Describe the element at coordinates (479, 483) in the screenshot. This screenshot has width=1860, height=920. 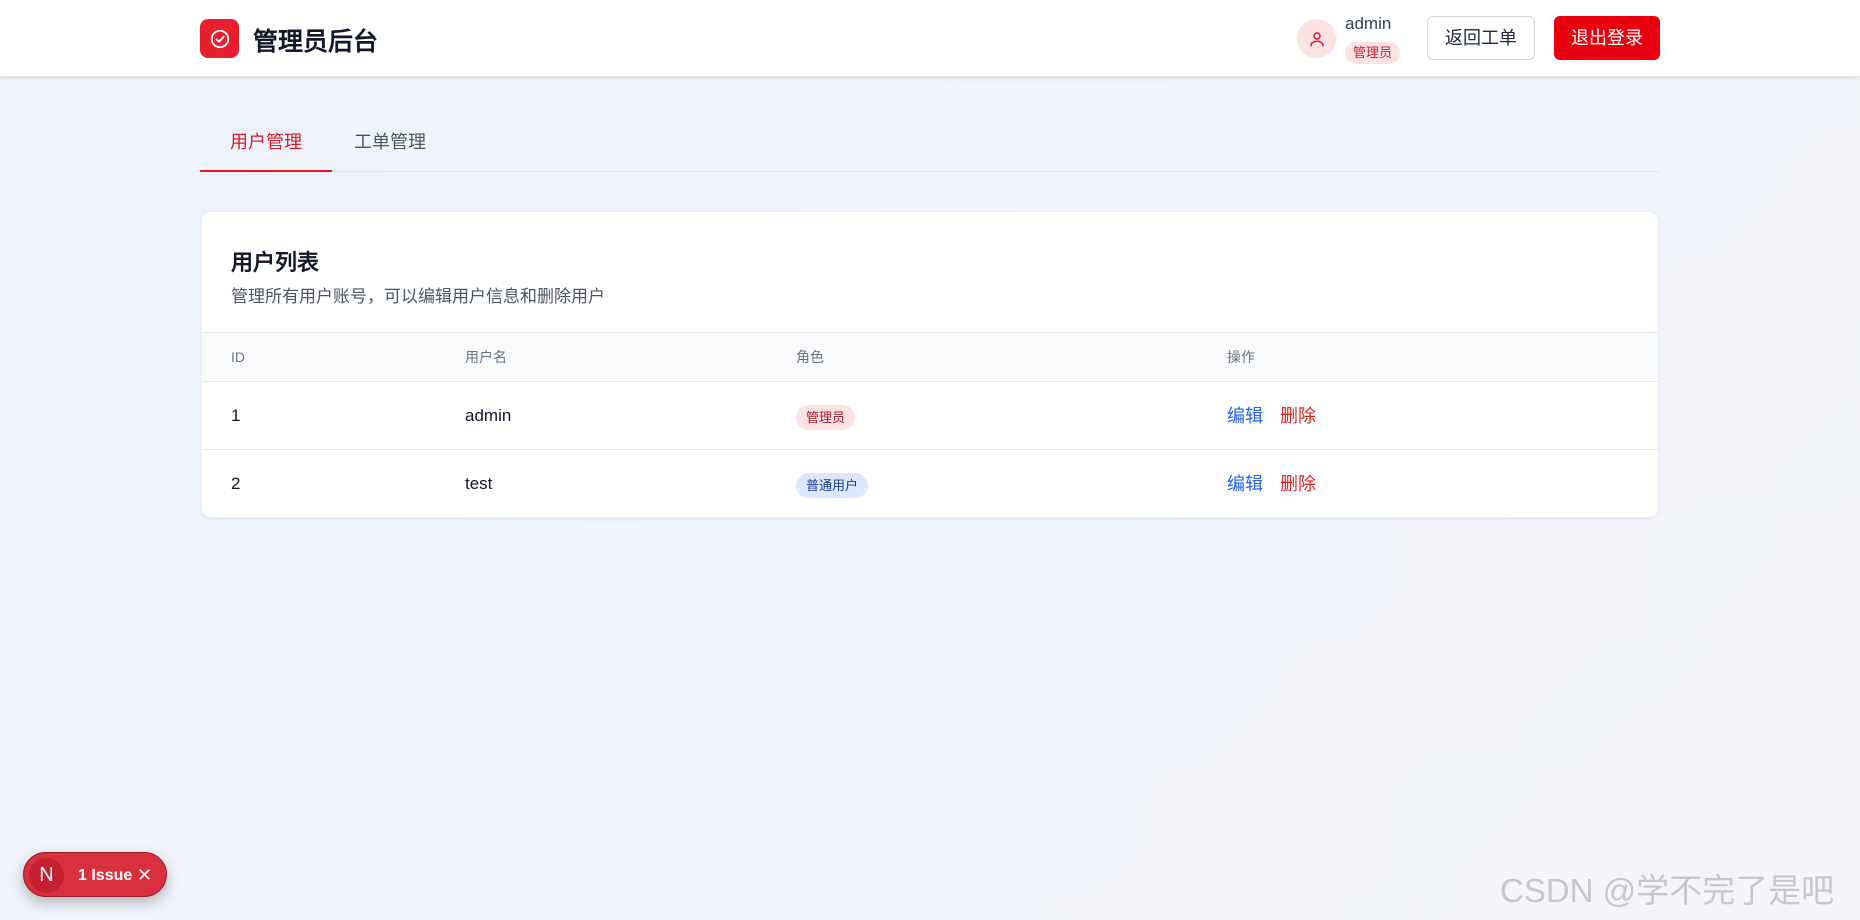
I see `cell-username: test` at that location.